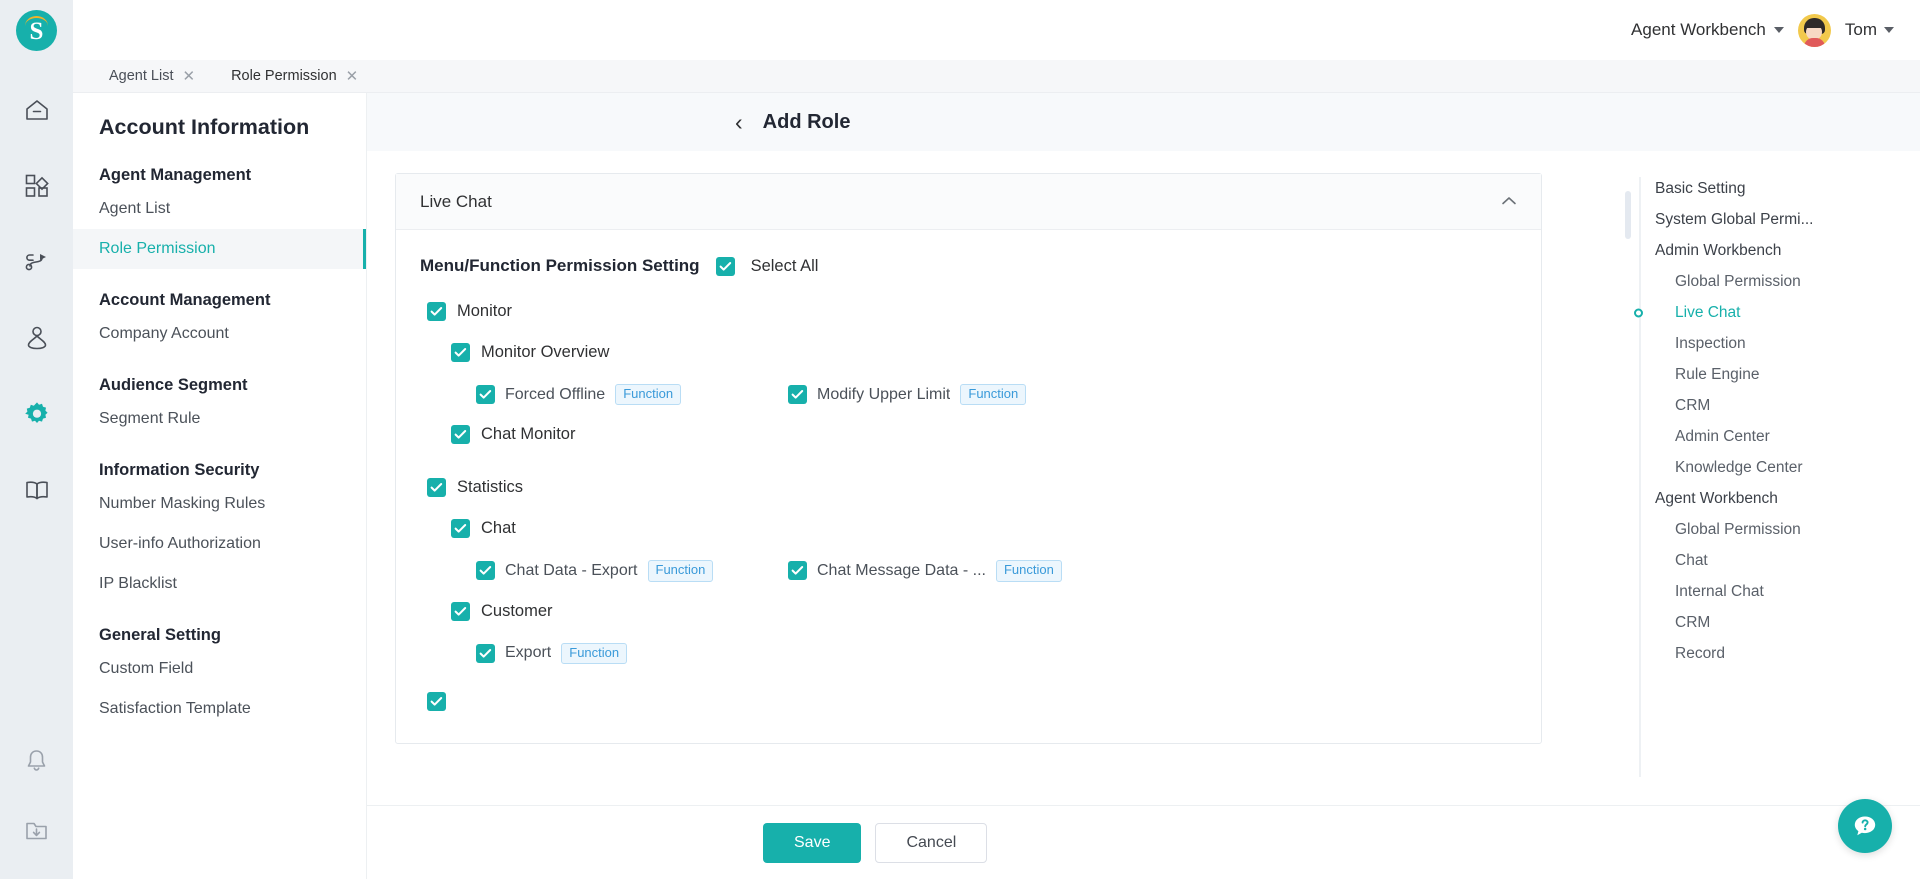  What do you see at coordinates (219, 249) in the screenshot?
I see `sidebar-item-role-permission: Role Permission` at bounding box center [219, 249].